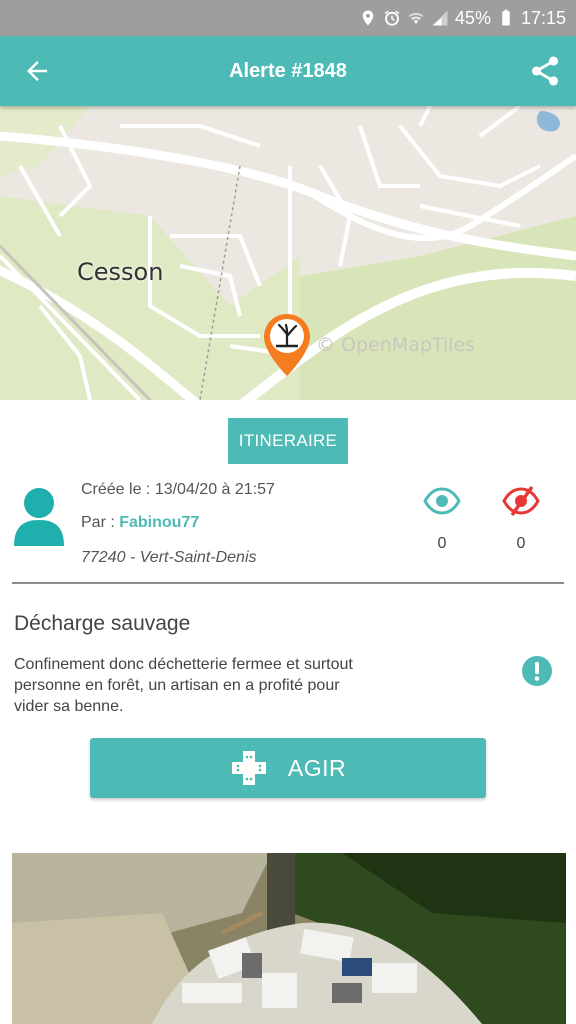 The width and height of the screenshot is (576, 1024). Describe the element at coordinates (248, 768) in the screenshot. I see `bandage-icon` at that location.